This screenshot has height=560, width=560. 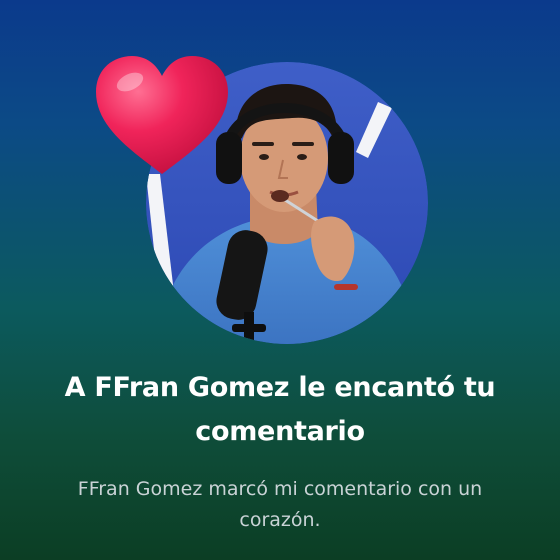 I want to click on heart-icon, so click(x=162, y=115).